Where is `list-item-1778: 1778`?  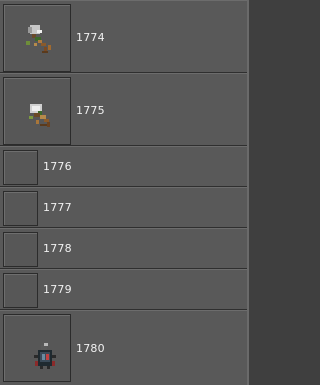 list-item-1778: 1778 is located at coordinates (123, 248).